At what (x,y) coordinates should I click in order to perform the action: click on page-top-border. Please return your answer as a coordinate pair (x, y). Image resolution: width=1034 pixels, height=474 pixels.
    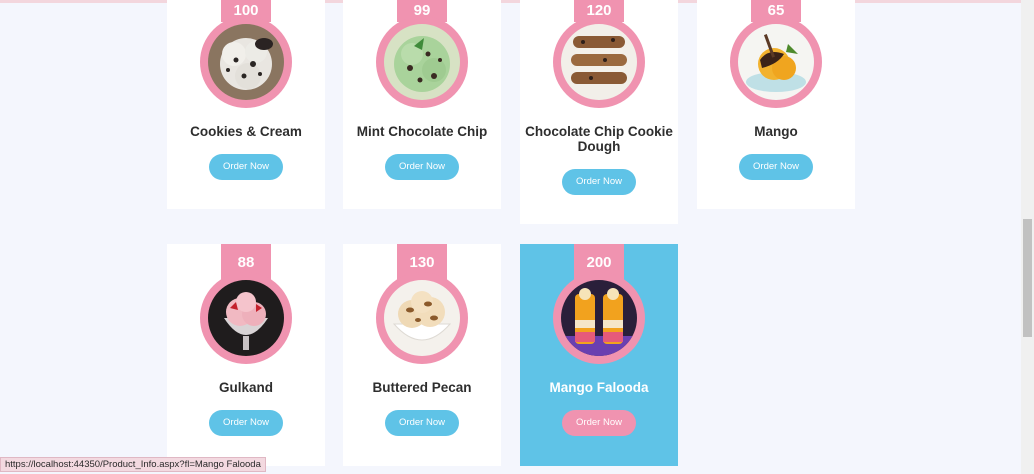
    Looking at the image, I should click on (517, 1).